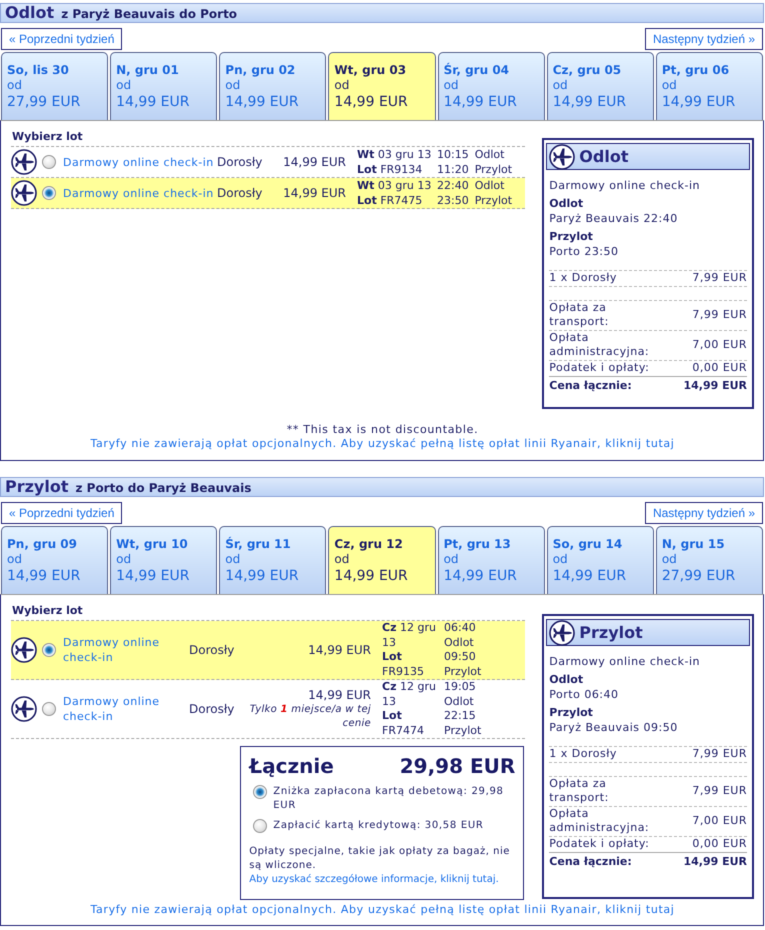  What do you see at coordinates (29, 13) in the screenshot?
I see `section-title: Odlot` at bounding box center [29, 13].